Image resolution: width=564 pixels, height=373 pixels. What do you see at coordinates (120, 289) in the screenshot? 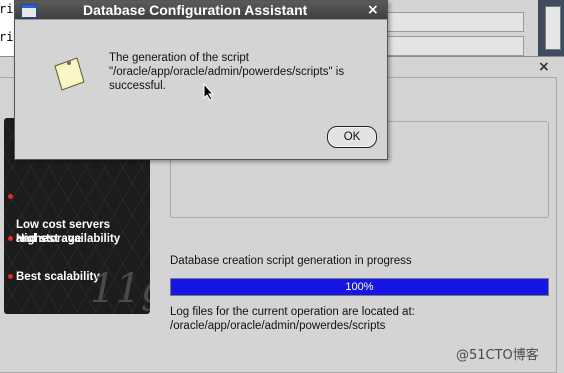
I see `oracle-11g-logo: 11g` at bounding box center [120, 289].